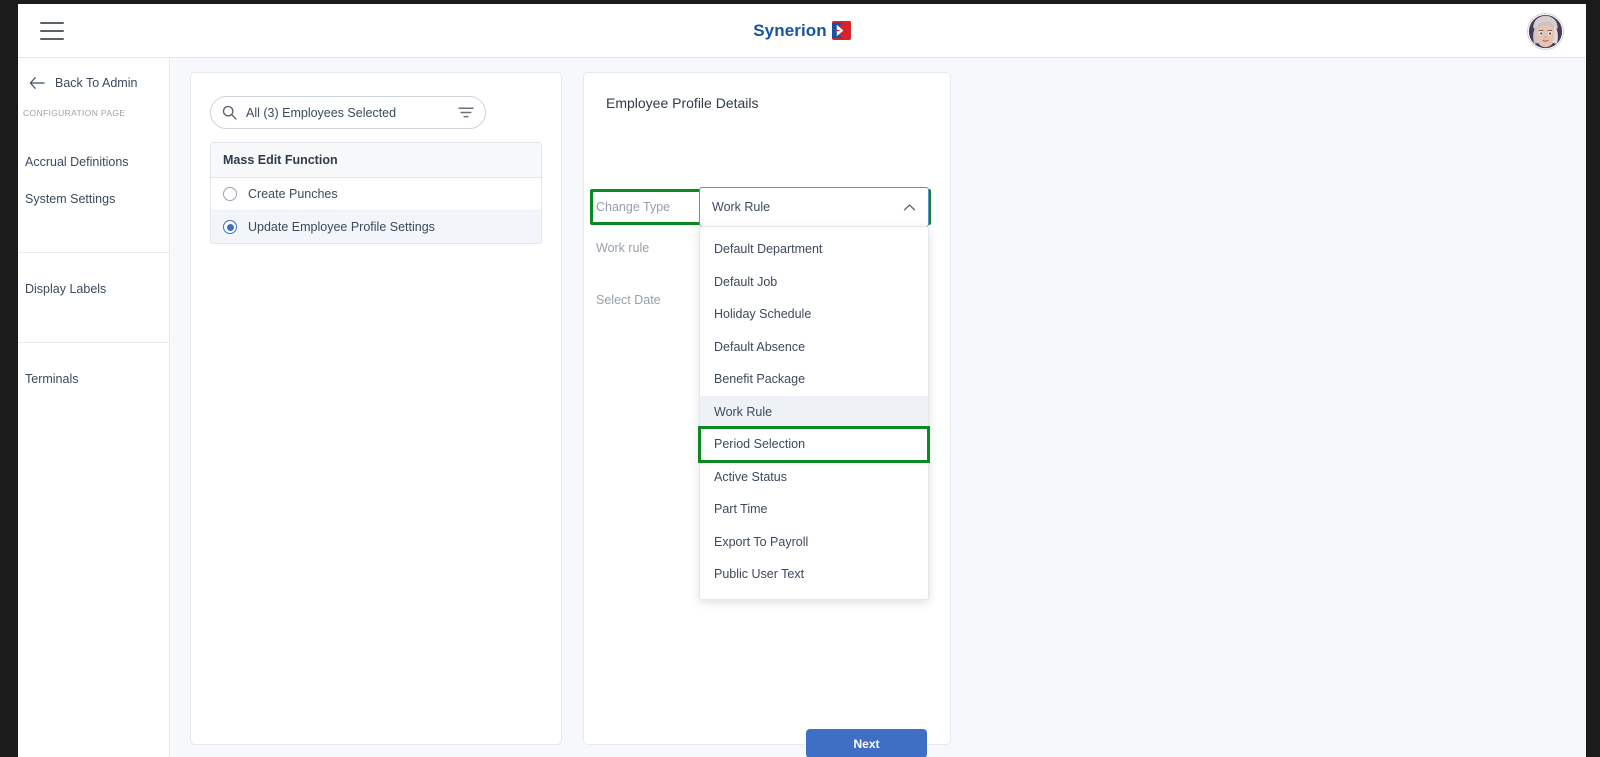 This screenshot has height=757, width=1600. Describe the element at coordinates (9, 378) in the screenshot. I see `window-frame-left` at that location.